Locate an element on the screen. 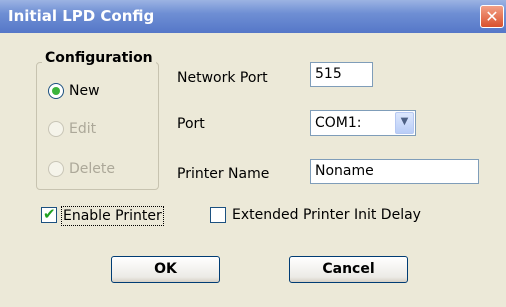  close-button: ✕ is located at coordinates (492, 16).